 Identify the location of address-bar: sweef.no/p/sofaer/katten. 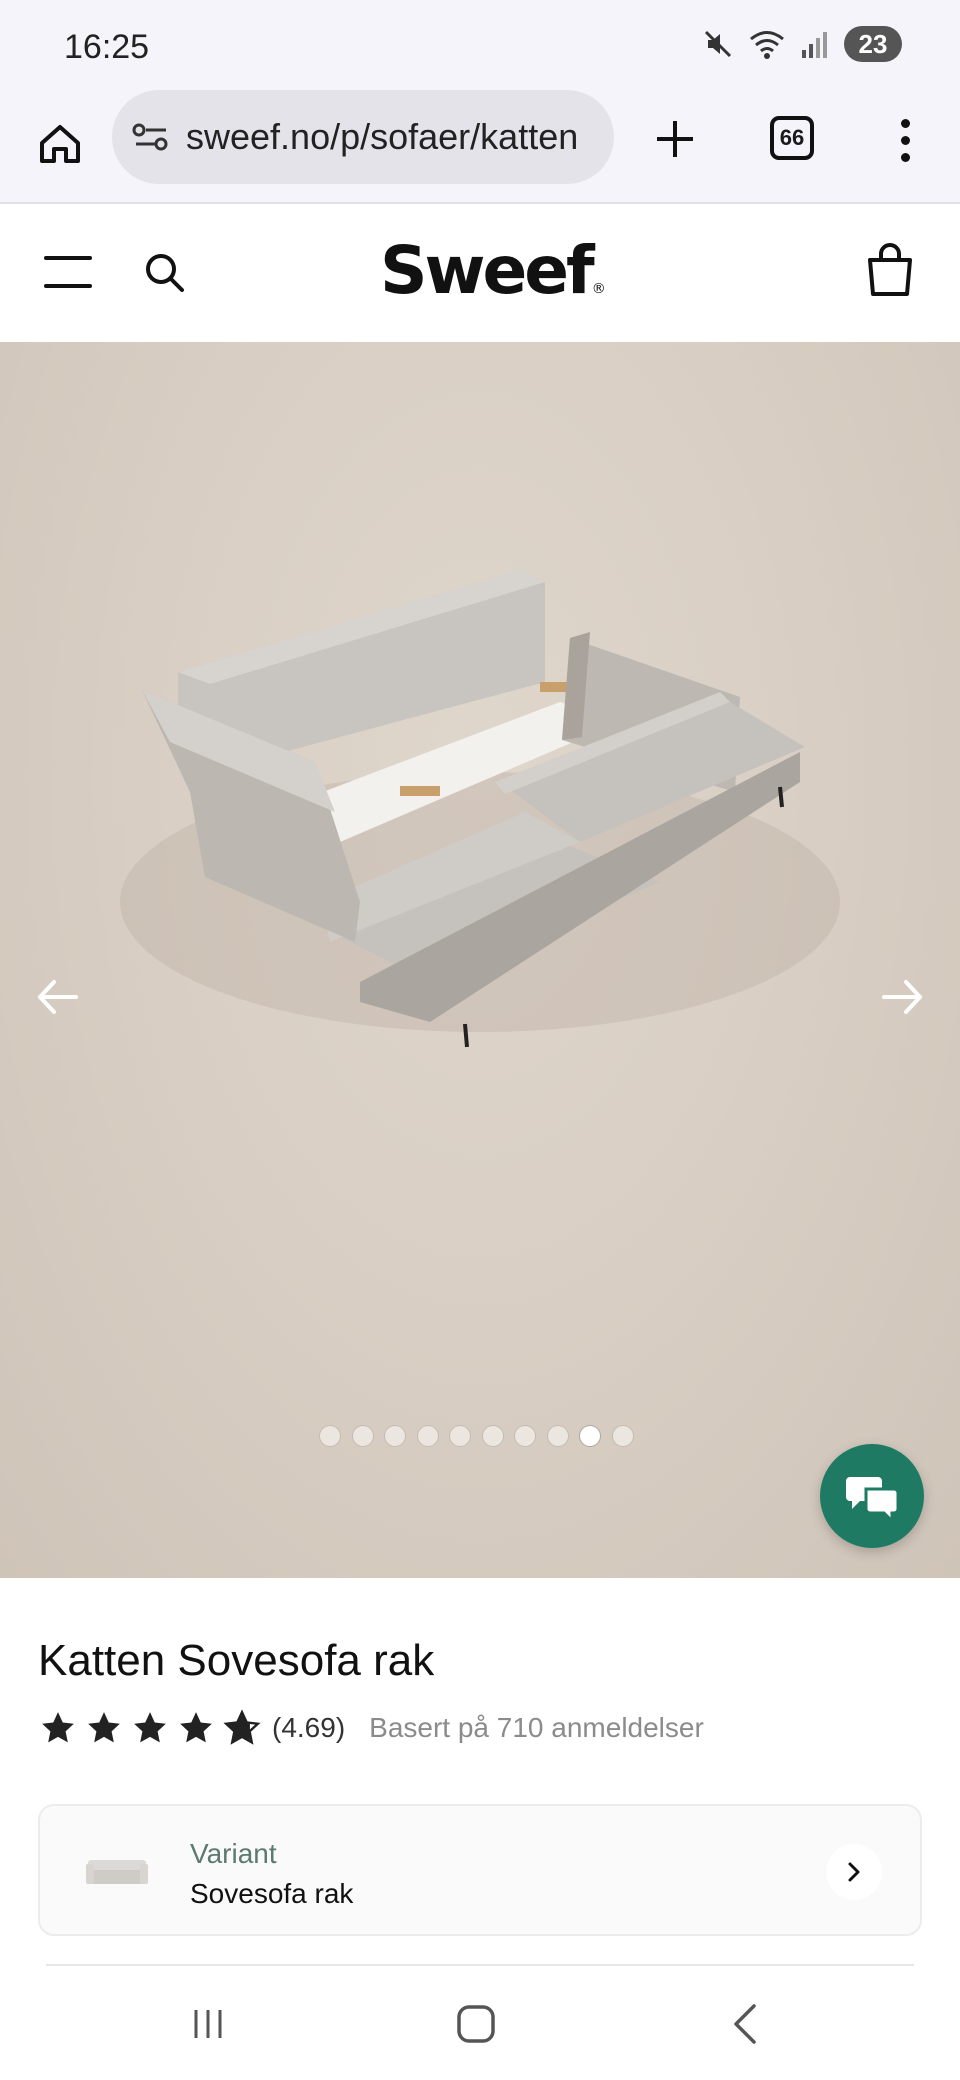
(363, 137).